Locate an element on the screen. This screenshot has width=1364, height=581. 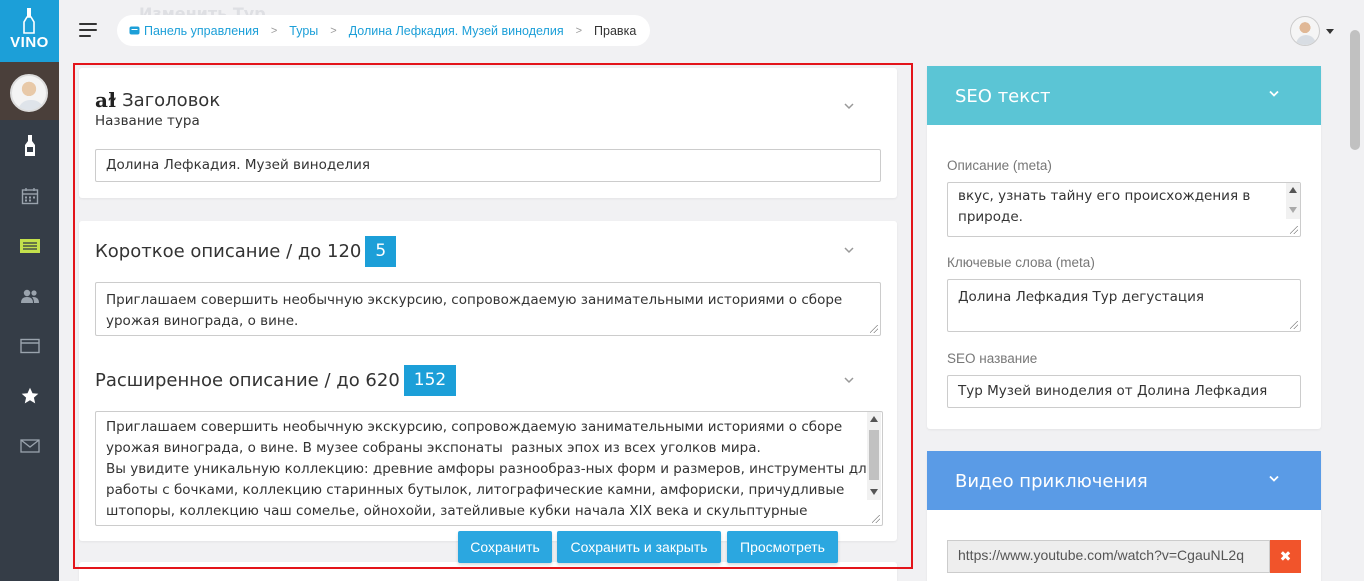
breadcrumb-current: Правка is located at coordinates (615, 30).